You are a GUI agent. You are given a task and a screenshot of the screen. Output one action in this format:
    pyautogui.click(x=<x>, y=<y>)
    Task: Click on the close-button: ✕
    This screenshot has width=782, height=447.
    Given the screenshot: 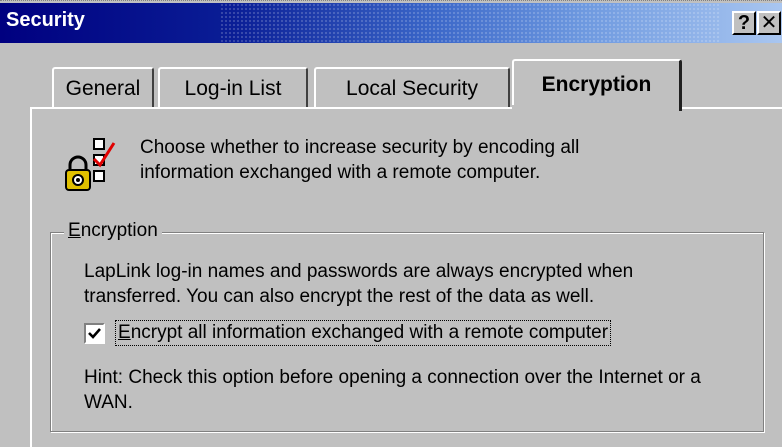 What is the action you would take?
    pyautogui.click(x=769, y=23)
    